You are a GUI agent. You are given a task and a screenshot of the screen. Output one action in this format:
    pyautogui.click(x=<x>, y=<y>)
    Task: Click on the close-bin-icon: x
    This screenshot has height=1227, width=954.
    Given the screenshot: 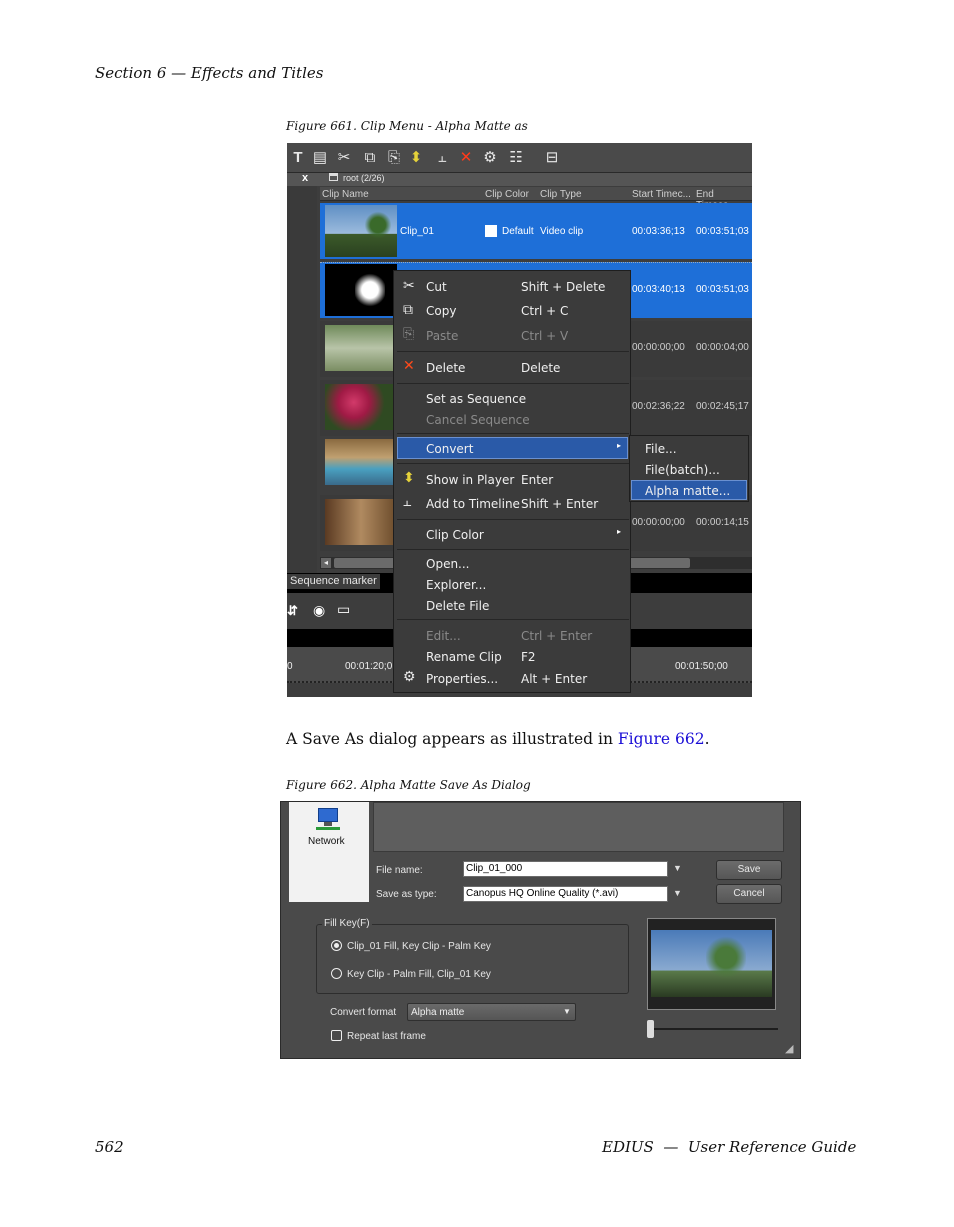 What is the action you would take?
    pyautogui.click(x=305, y=178)
    